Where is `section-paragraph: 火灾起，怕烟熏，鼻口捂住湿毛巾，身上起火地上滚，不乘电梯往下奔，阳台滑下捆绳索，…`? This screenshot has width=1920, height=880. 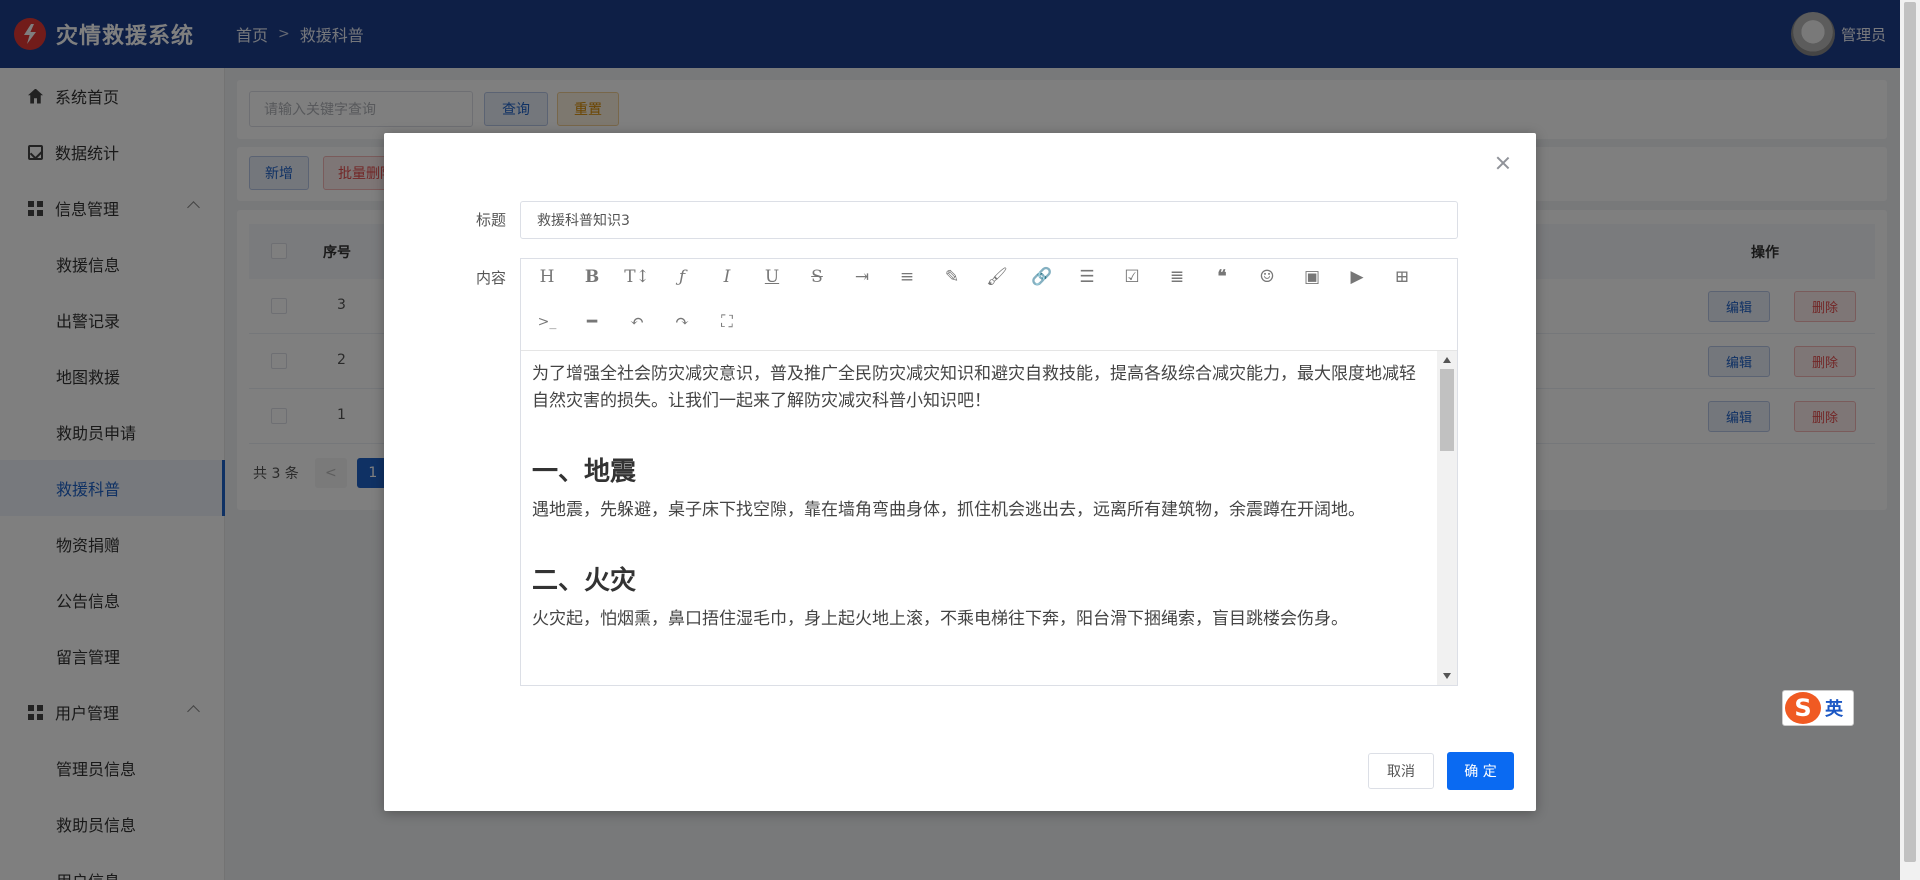
section-paragraph: 火灾起，怕烟熏，鼻口捂住湿毛巾，身上起火地上滚，不乘电梯往下奔，阳台滑下捆绳索，… is located at coordinates (940, 619).